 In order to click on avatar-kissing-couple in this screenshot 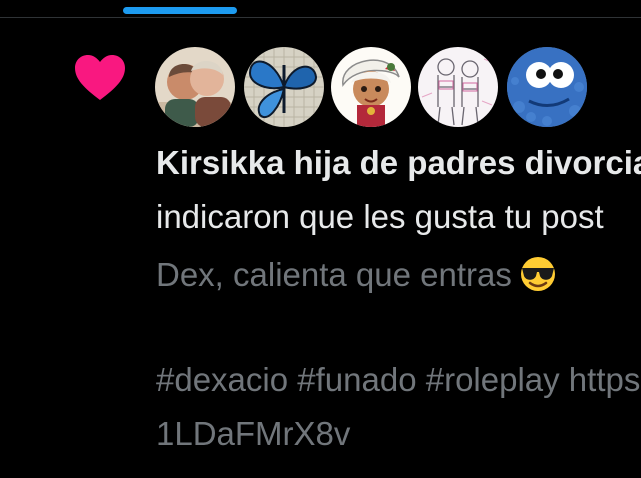, I will do `click(195, 87)`.